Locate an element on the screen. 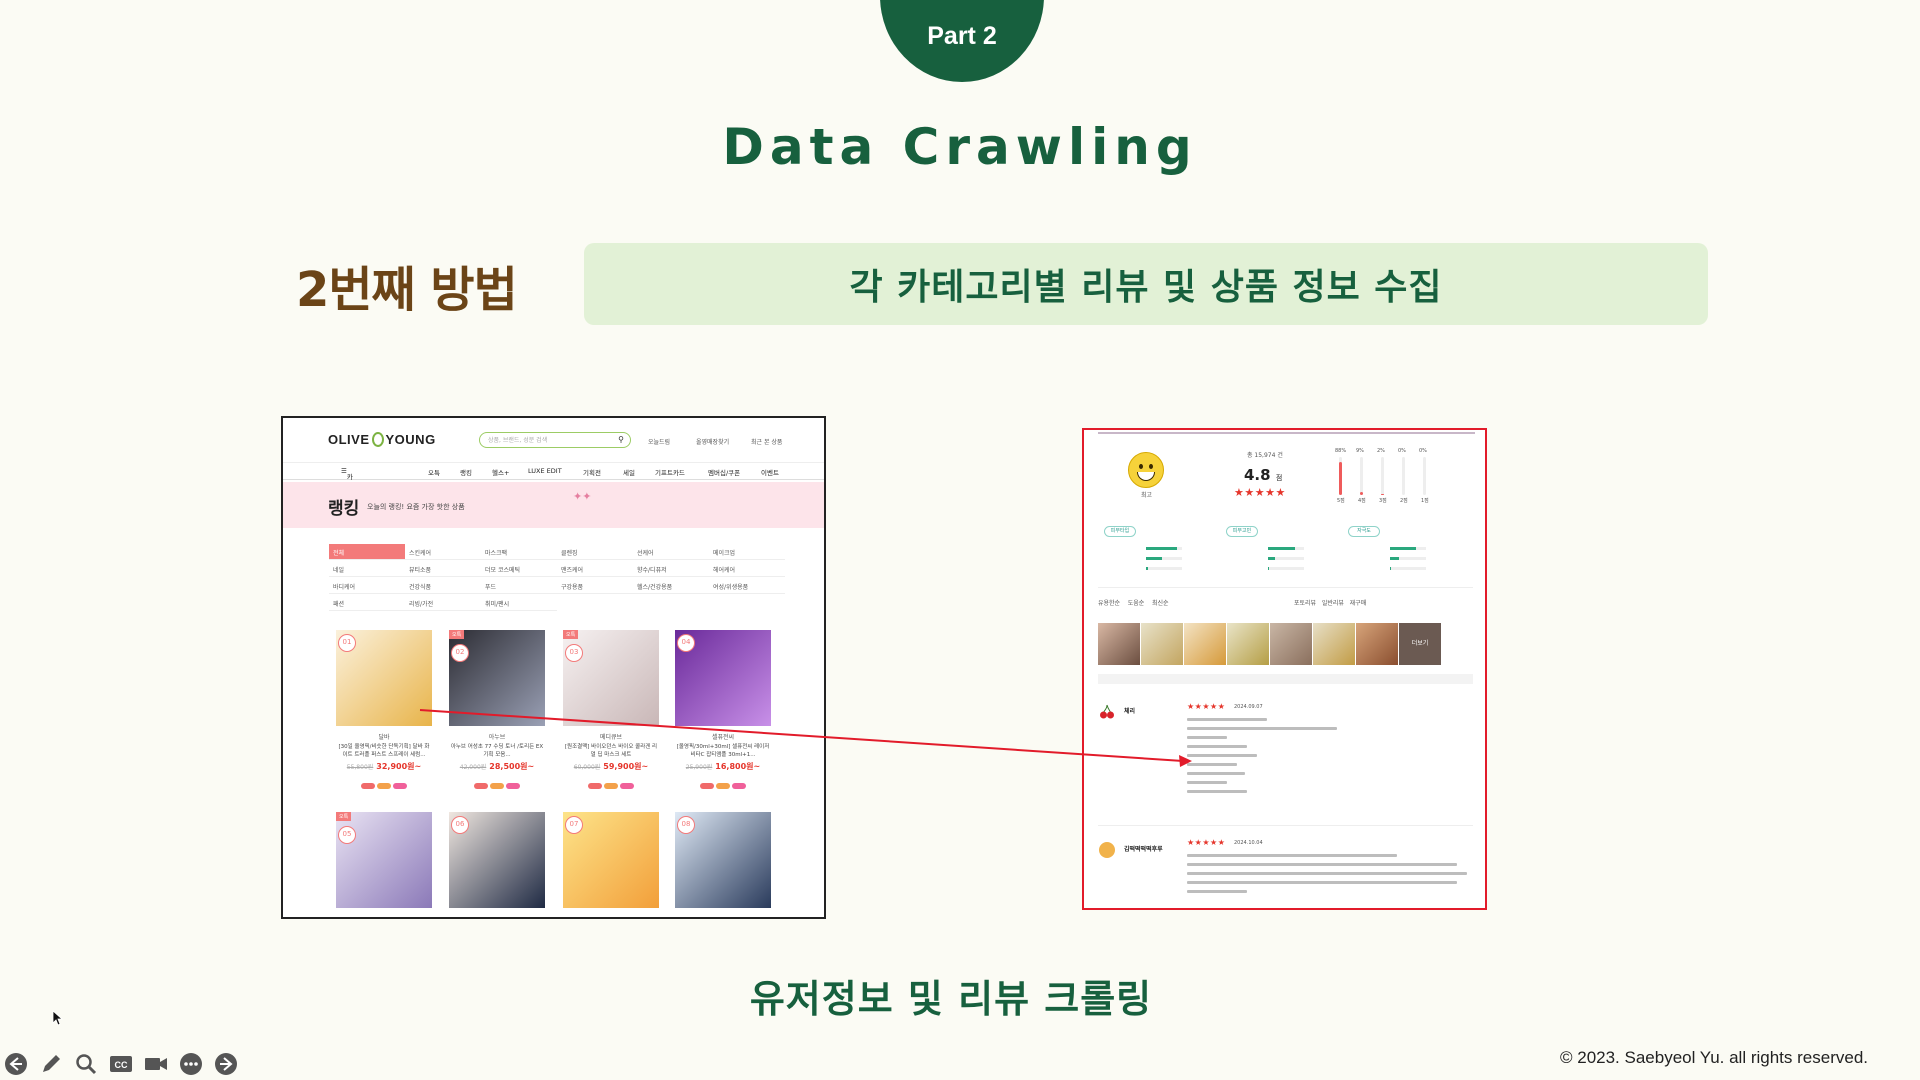 The width and height of the screenshot is (1920, 1080). product-card: 오특 05 is located at coordinates (384, 860).